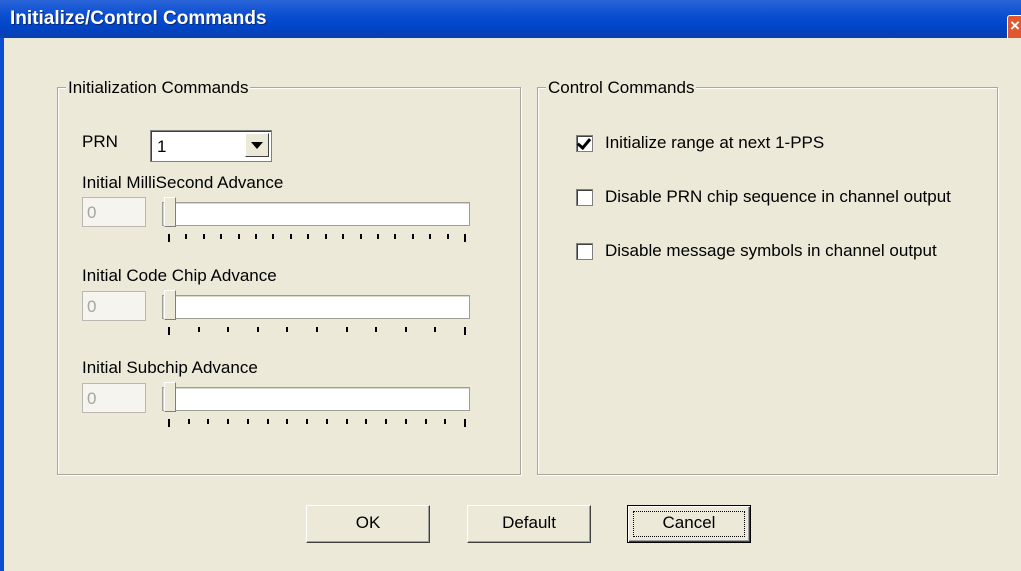 Image resolution: width=1021 pixels, height=571 pixels. I want to click on prn-selected-value: 1, so click(162, 146).